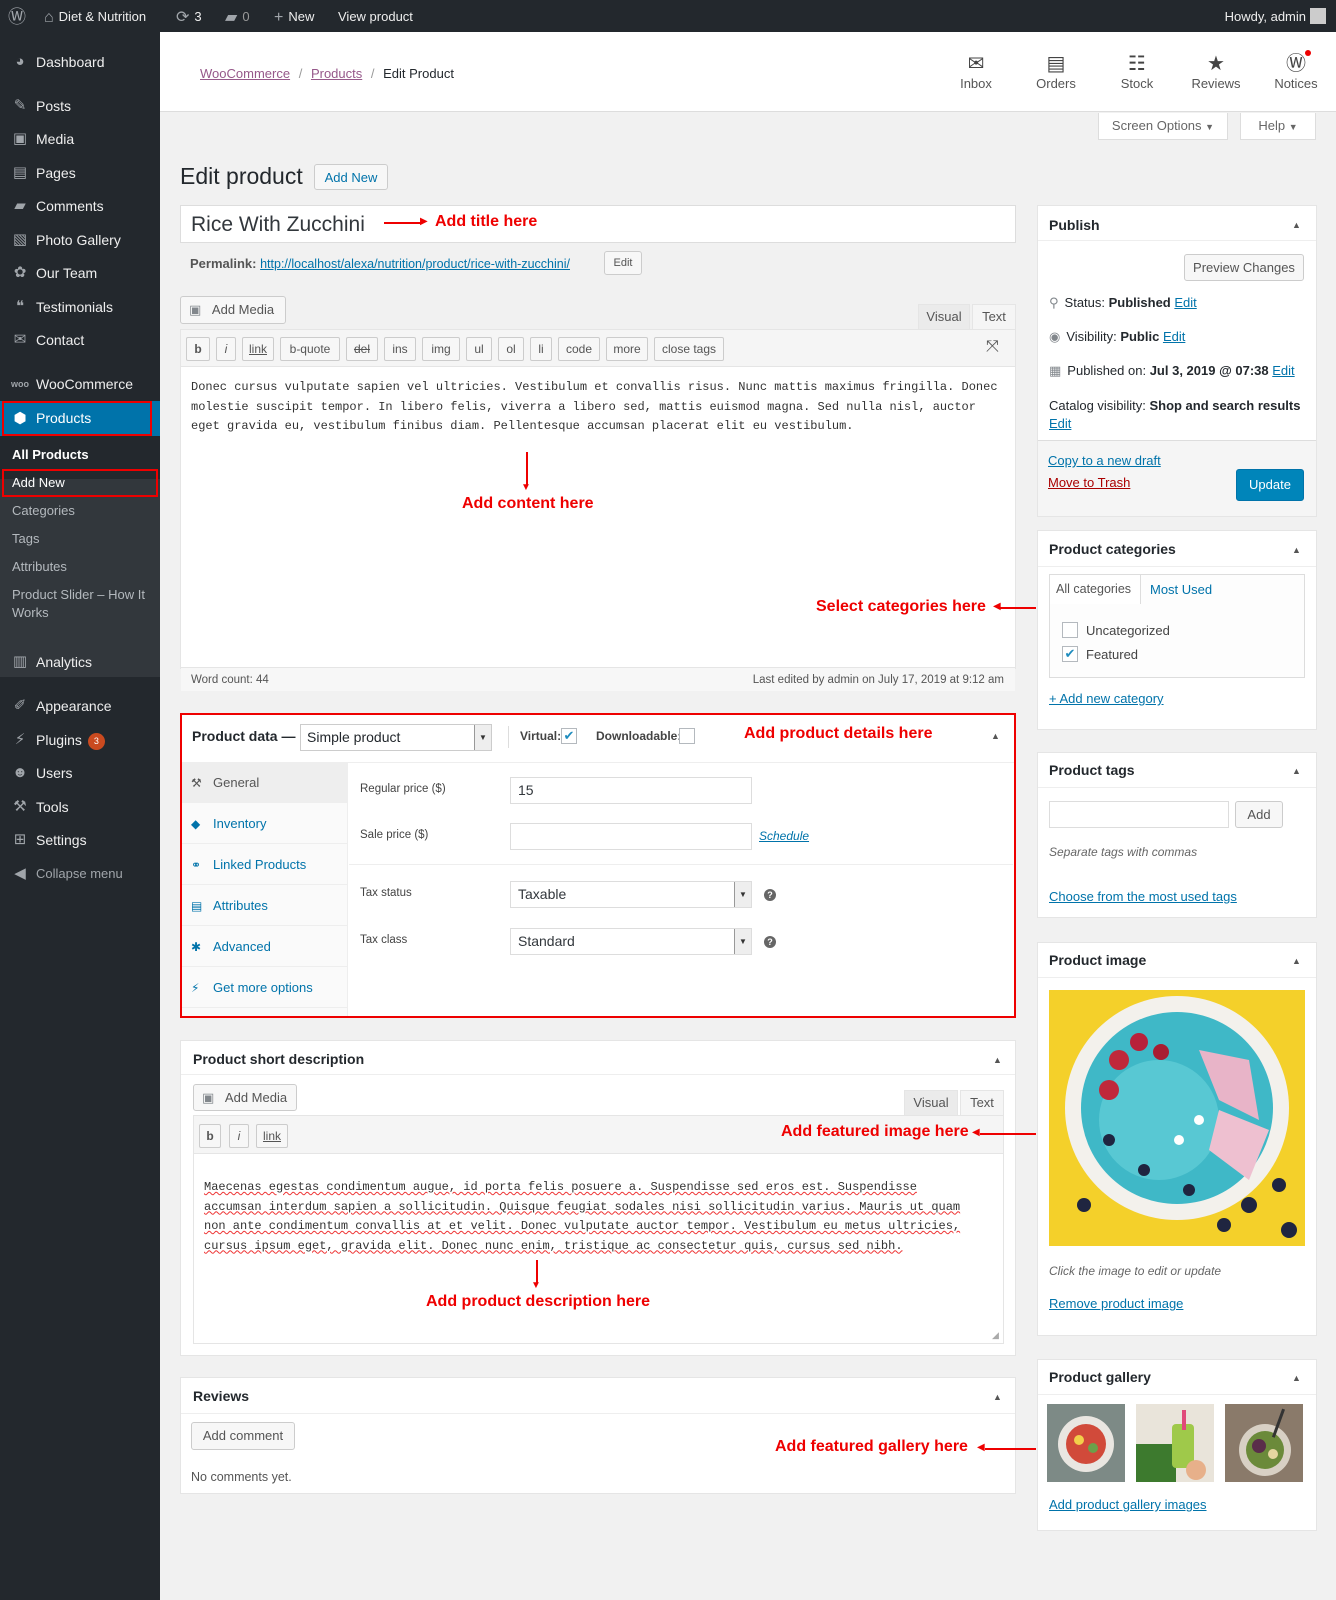  What do you see at coordinates (1283, 370) in the screenshot?
I see `date-edit-link: Edit` at bounding box center [1283, 370].